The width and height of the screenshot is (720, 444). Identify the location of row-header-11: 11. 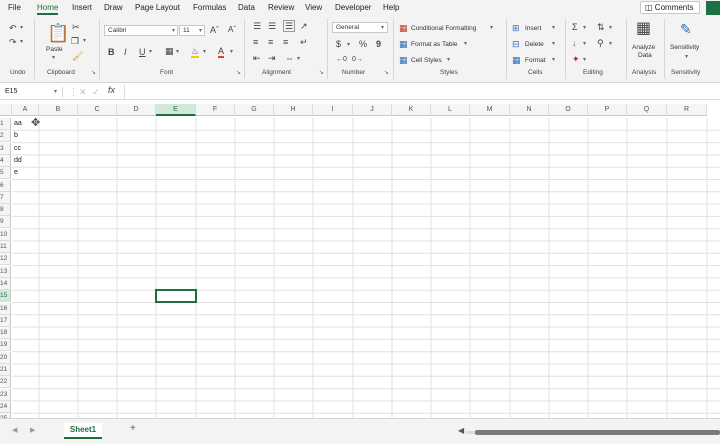
(5, 247).